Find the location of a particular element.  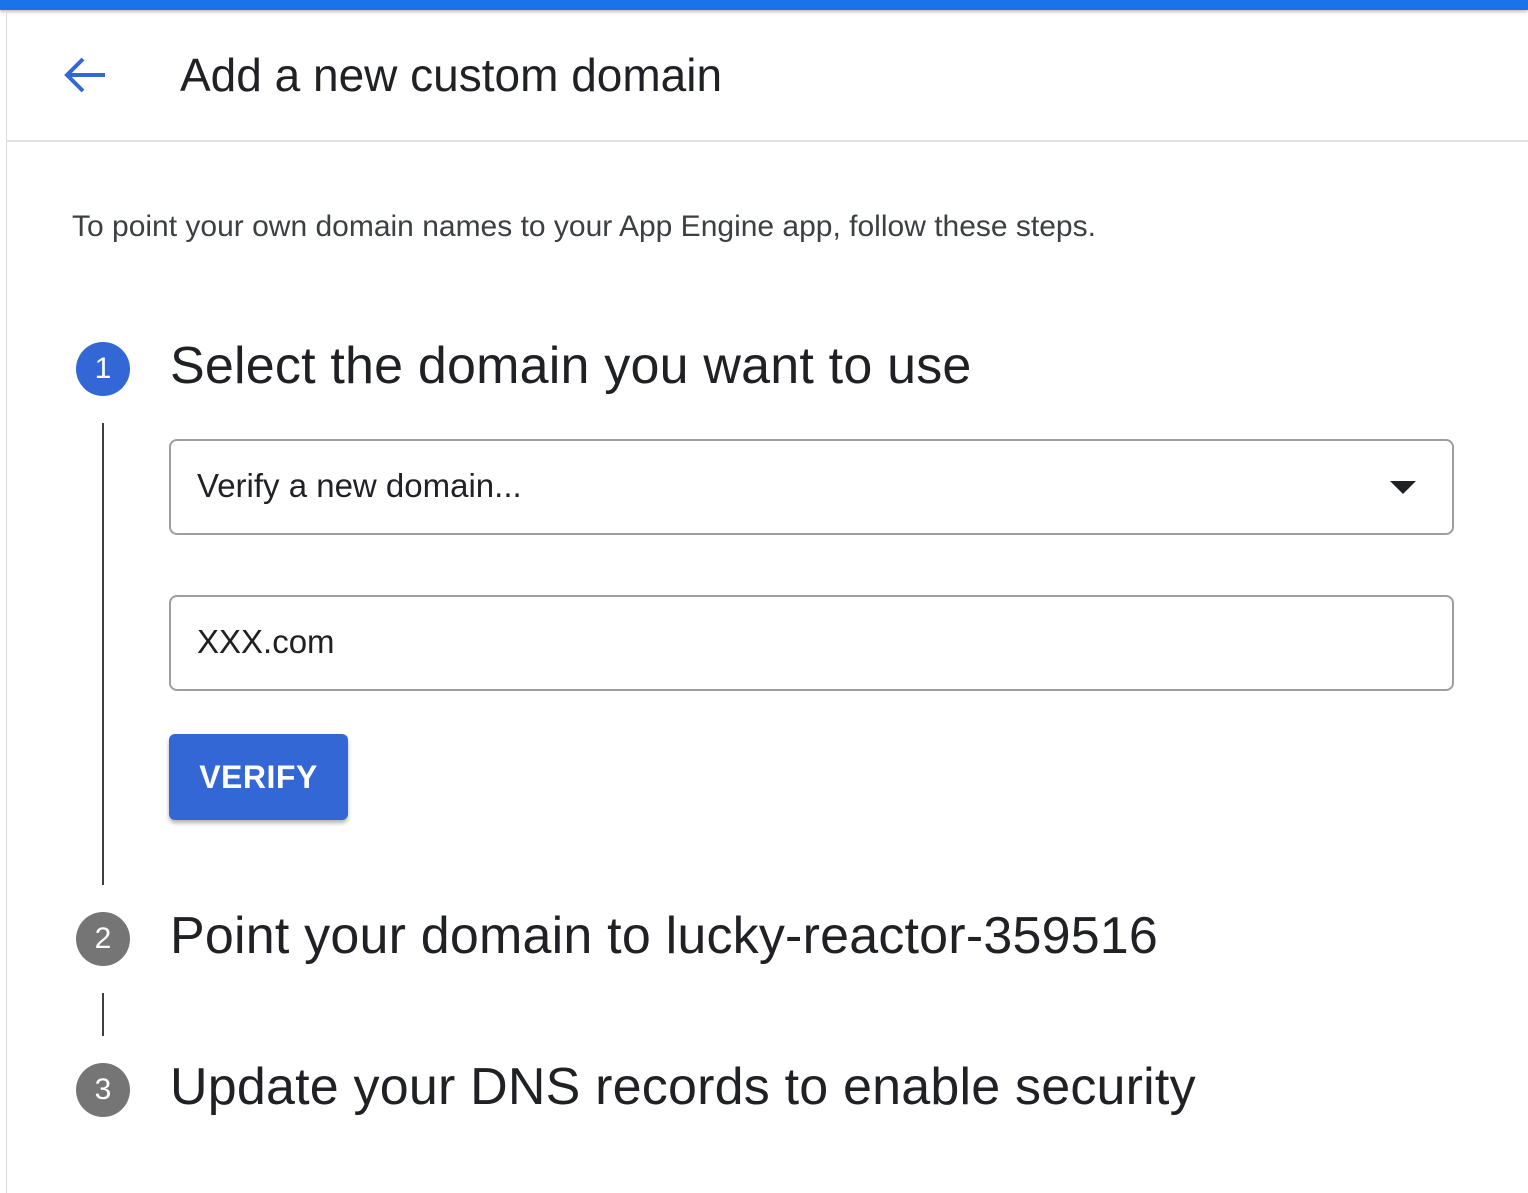

step-1-title: Select the domain you want to use is located at coordinates (571, 366).